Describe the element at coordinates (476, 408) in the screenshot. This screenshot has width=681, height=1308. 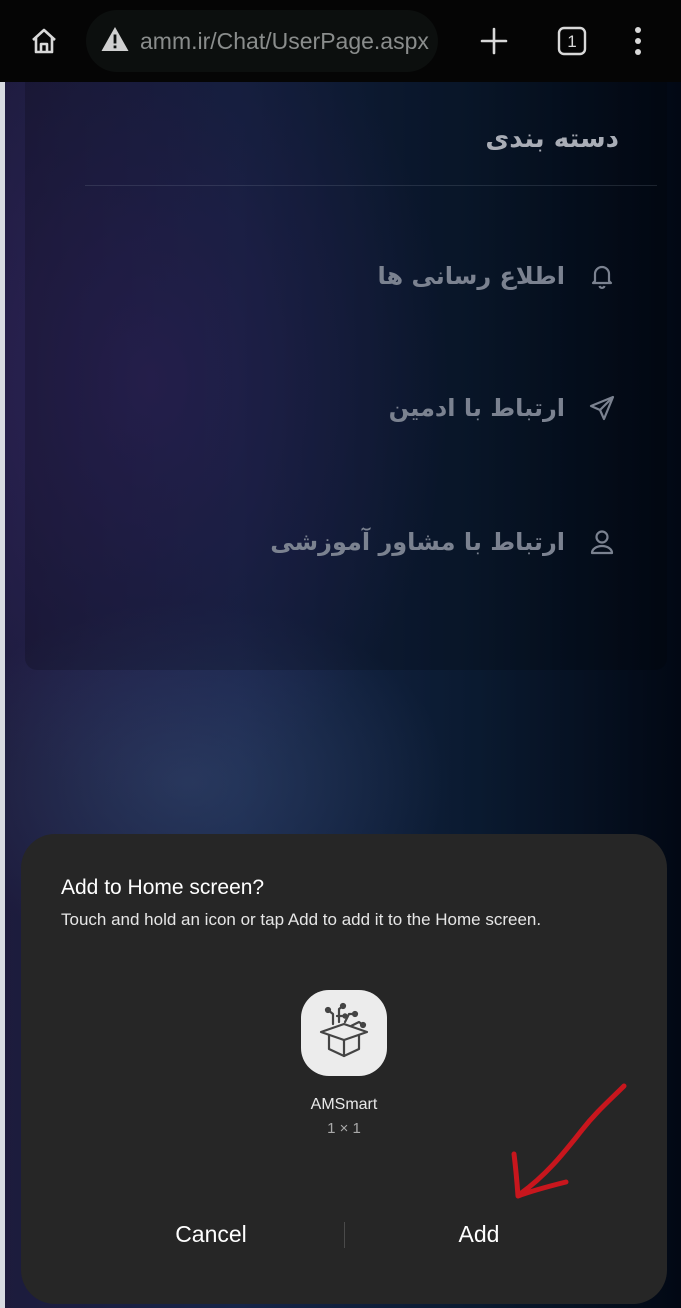
I see `menu-item-label: ارتباط با ادمین` at that location.